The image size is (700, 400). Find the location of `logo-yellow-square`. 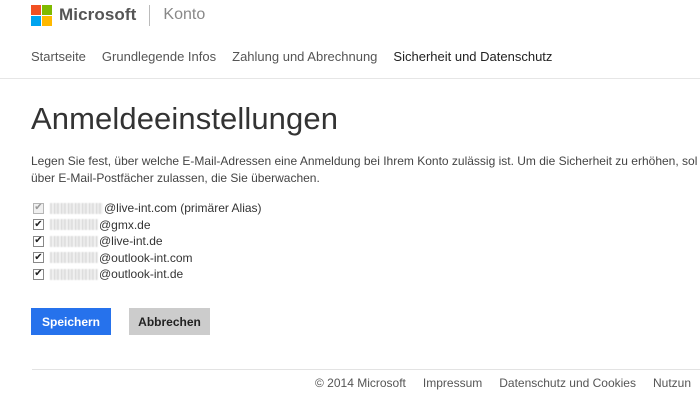

logo-yellow-square is located at coordinates (47, 20).